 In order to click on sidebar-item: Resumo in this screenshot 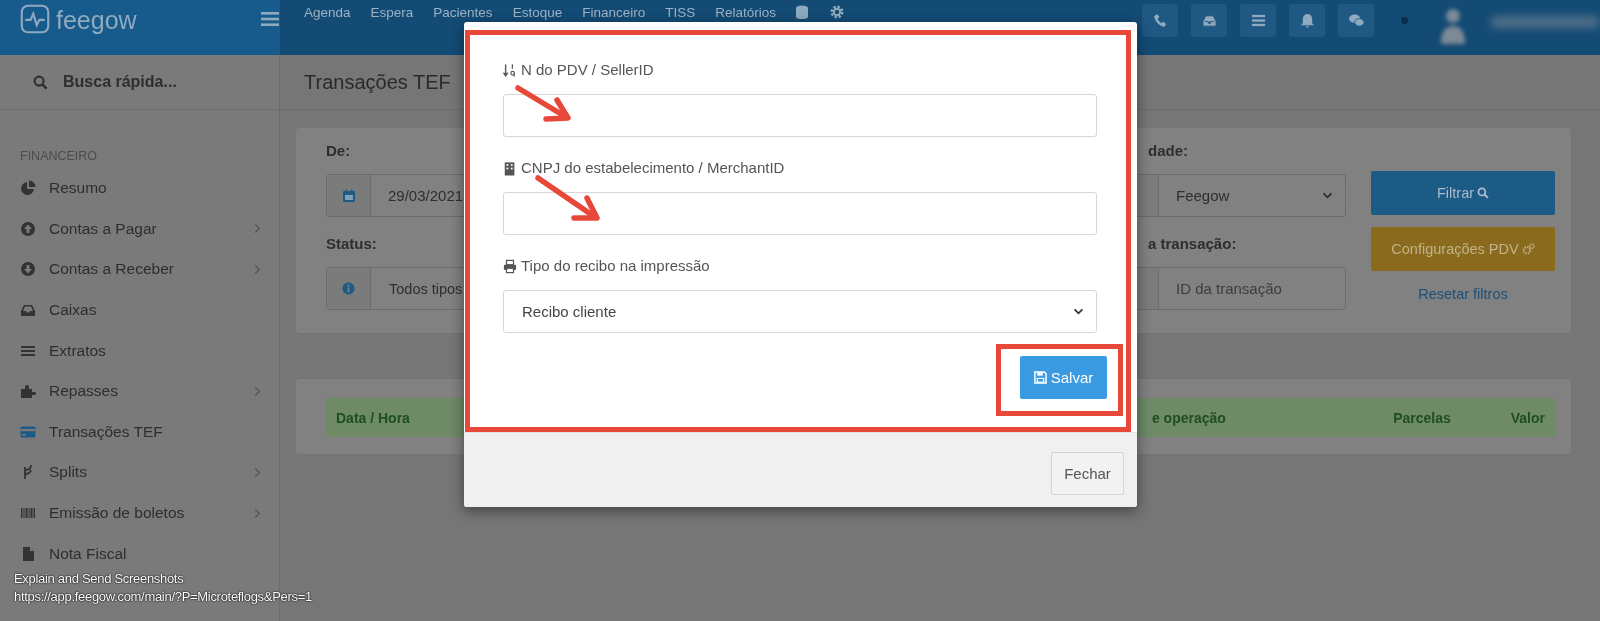, I will do `click(139, 188)`.